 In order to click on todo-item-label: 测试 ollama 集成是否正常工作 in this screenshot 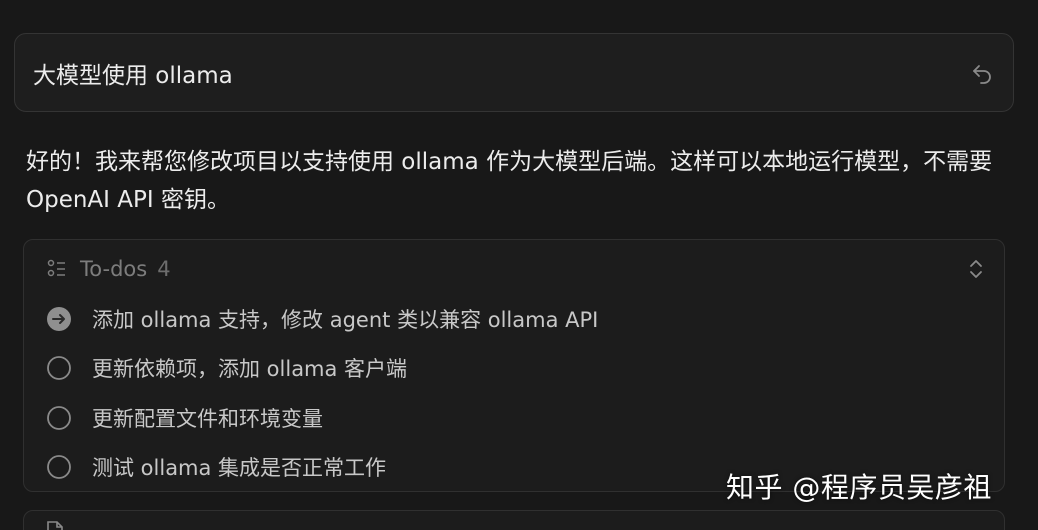, I will do `click(239, 468)`.